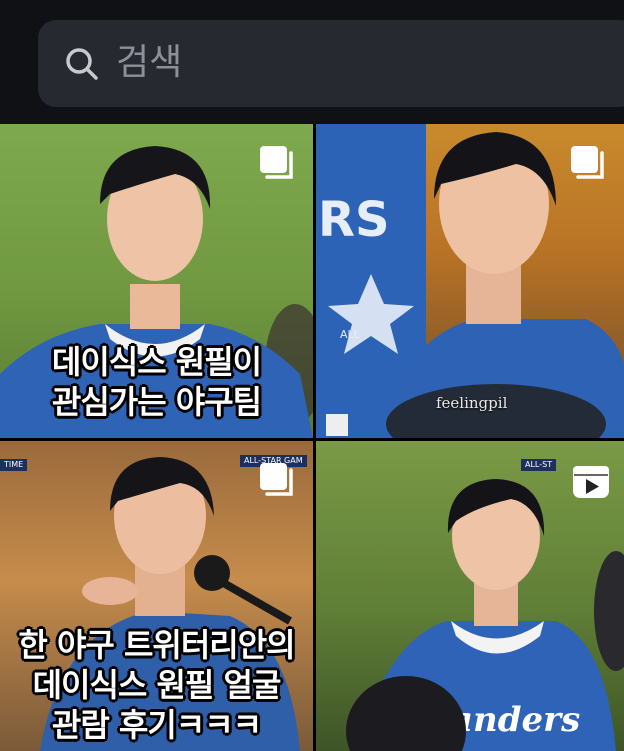 The width and height of the screenshot is (624, 751). Describe the element at coordinates (591, 482) in the screenshot. I see `video-play-icon` at that location.